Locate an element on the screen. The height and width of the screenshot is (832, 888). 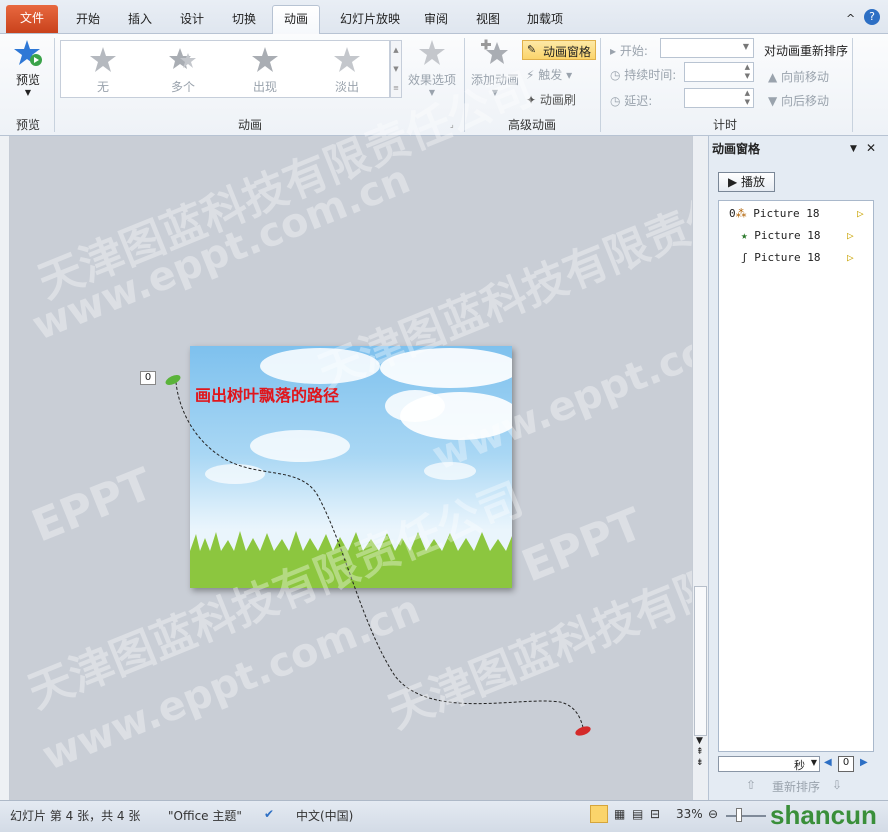
zoom-level: 33% is located at coordinates (689, 814).